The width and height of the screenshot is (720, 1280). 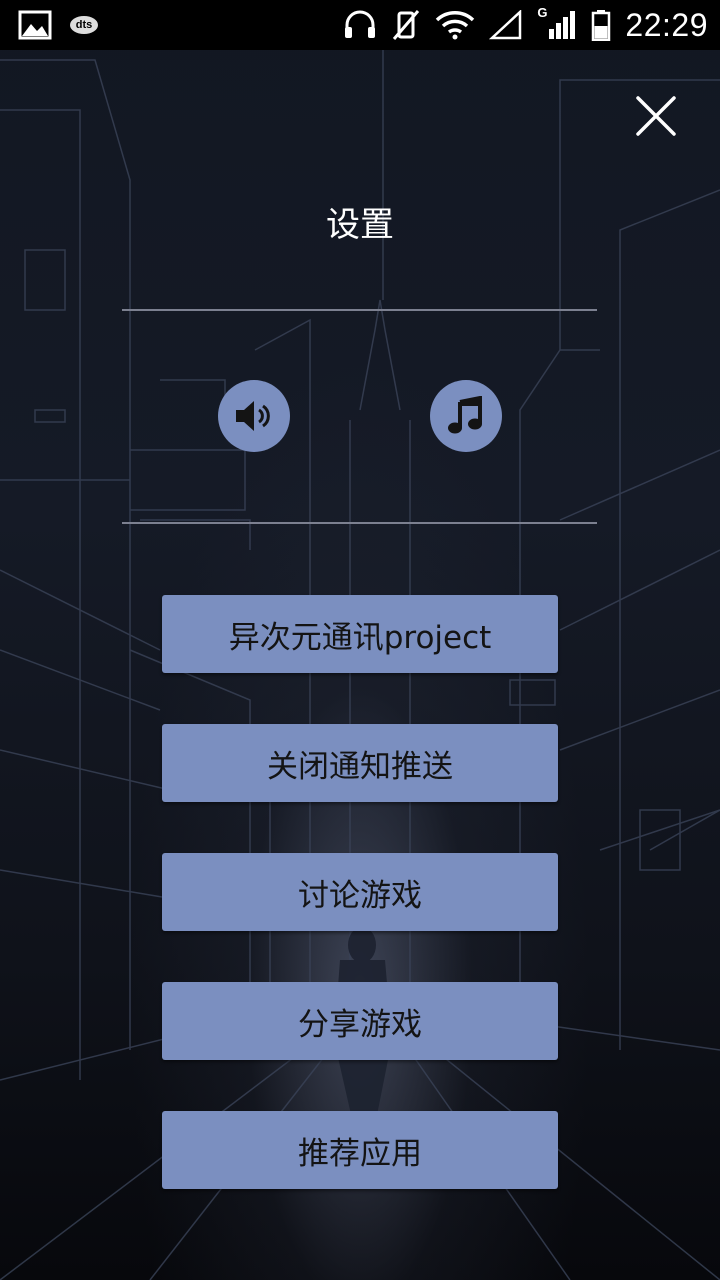 I want to click on status-bar: dts G 22:29, so click(x=360, y=25).